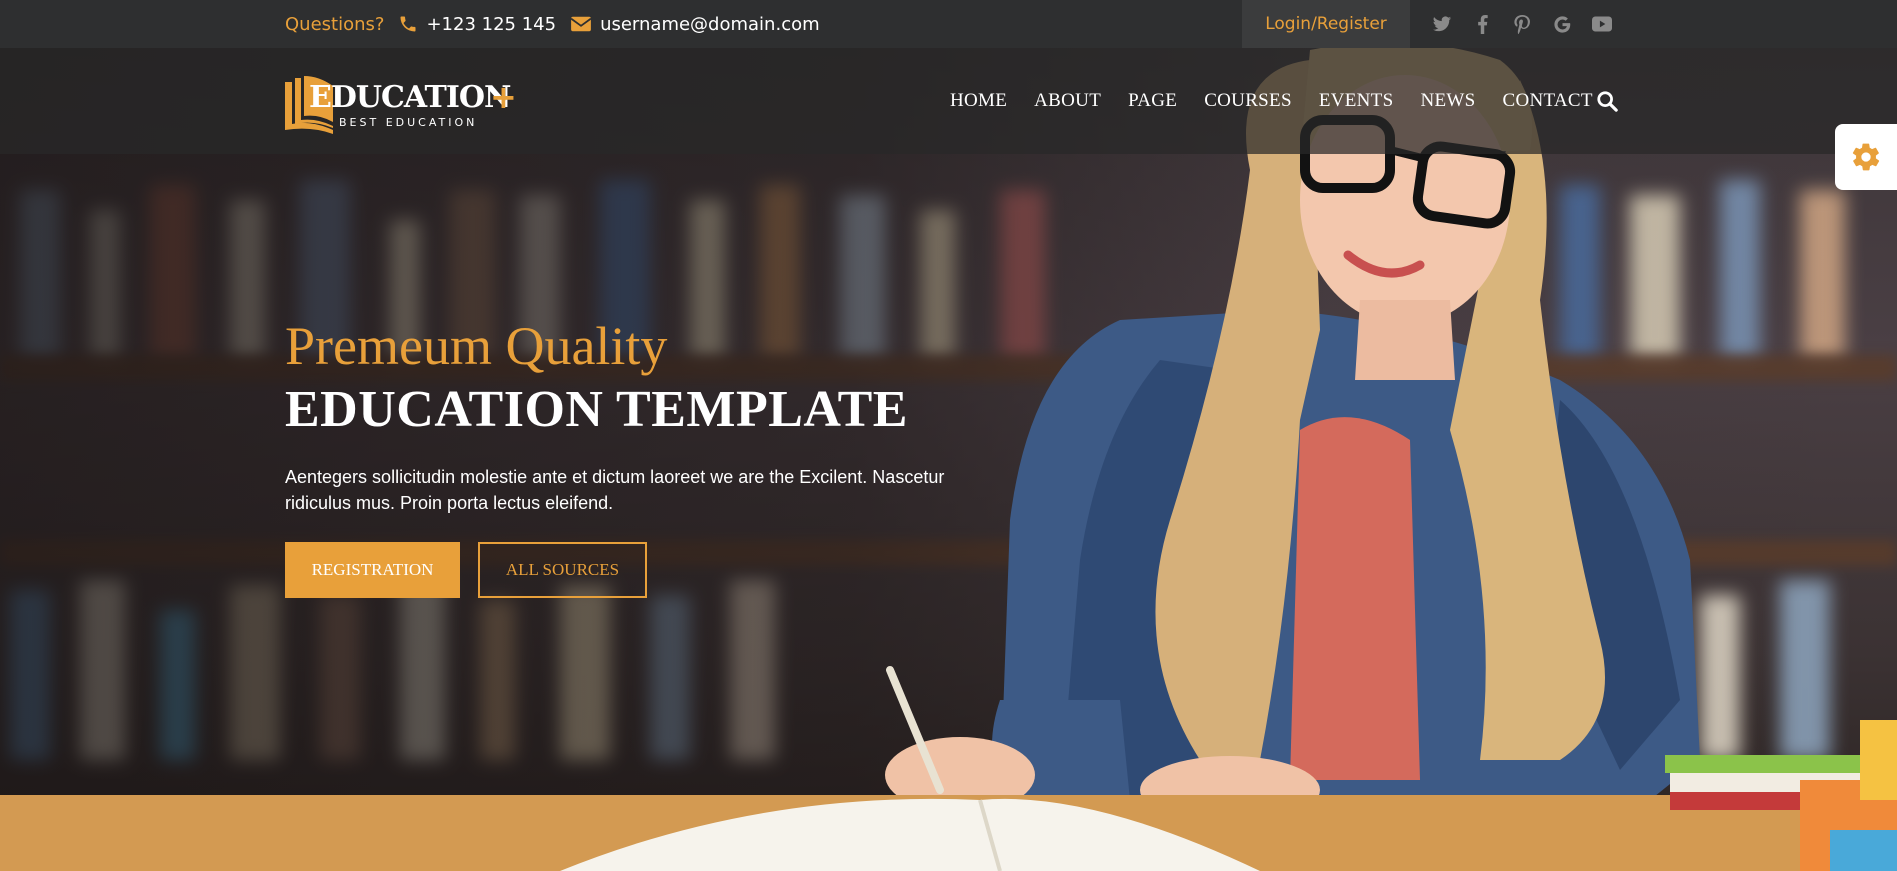  Describe the element at coordinates (1326, 24) in the screenshot. I see `login-register-button: Login/Register` at that location.